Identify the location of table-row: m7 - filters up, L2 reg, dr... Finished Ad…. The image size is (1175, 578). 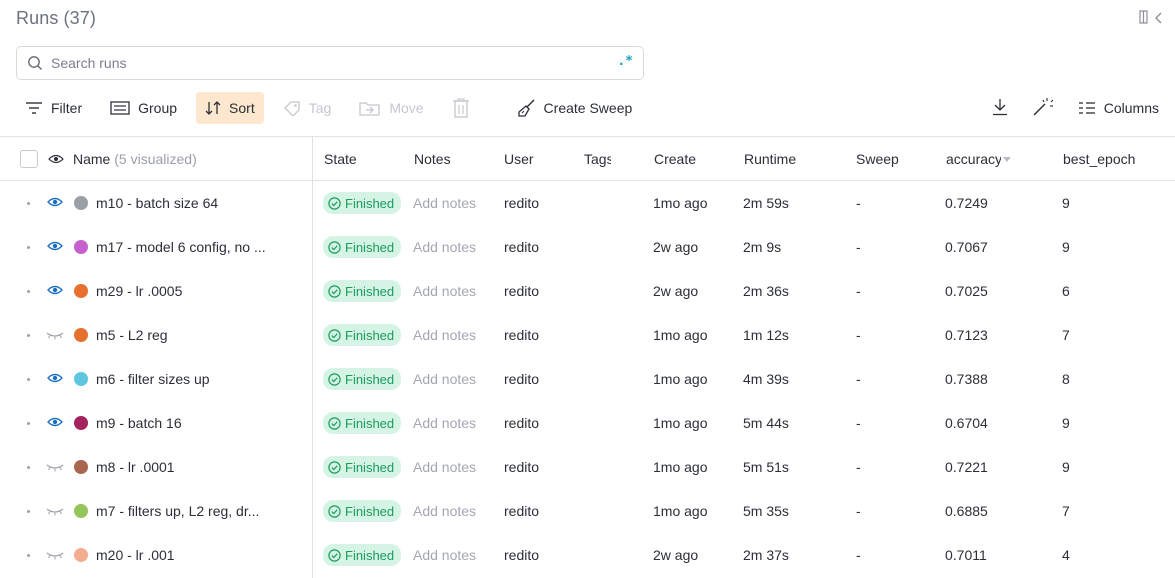
(587, 511).